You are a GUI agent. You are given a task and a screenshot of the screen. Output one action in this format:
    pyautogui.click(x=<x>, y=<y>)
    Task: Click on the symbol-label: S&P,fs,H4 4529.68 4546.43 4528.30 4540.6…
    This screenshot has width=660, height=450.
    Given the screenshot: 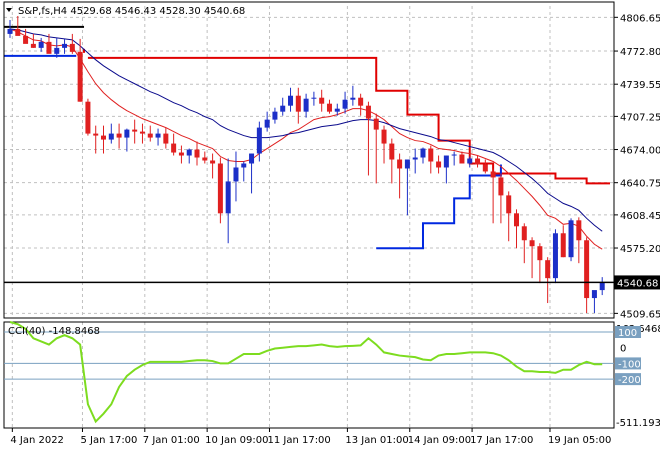 What is the action you would take?
    pyautogui.click(x=131, y=11)
    